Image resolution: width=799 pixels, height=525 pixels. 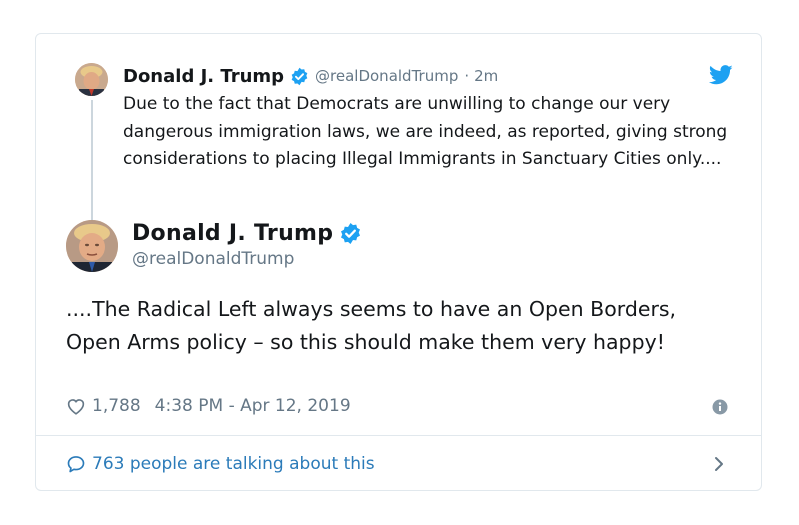 I want to click on footer-divider, so click(x=398, y=435).